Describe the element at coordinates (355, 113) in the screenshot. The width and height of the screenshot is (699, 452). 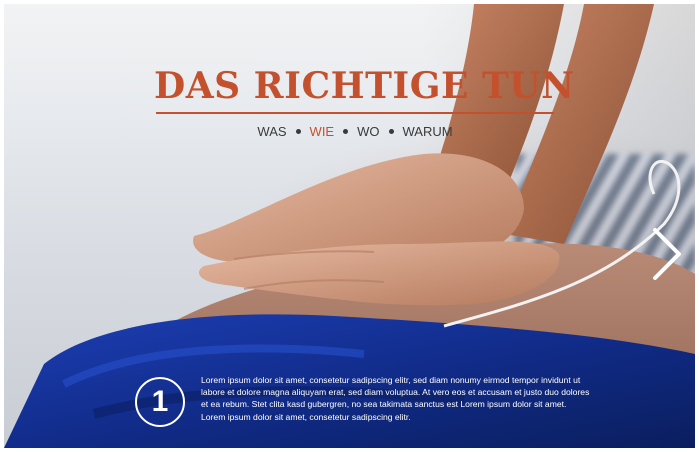
I see `title-underline` at that location.